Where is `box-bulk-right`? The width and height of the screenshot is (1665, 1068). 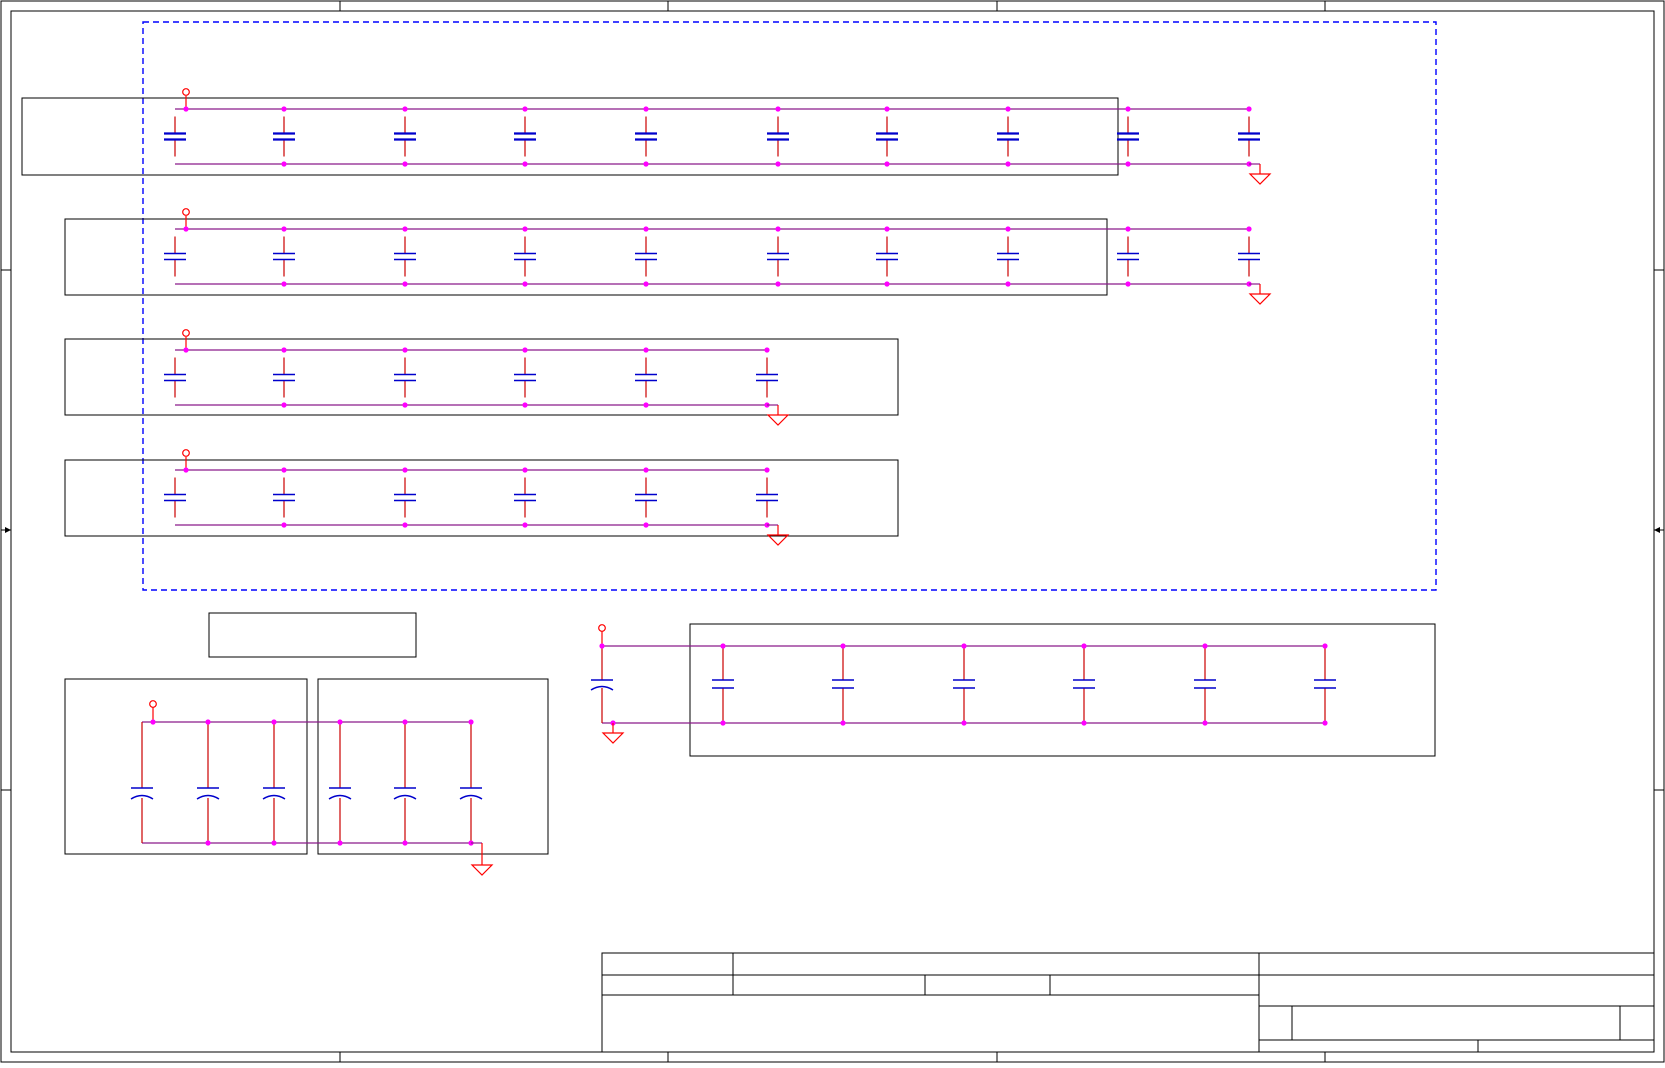 box-bulk-right is located at coordinates (433, 766).